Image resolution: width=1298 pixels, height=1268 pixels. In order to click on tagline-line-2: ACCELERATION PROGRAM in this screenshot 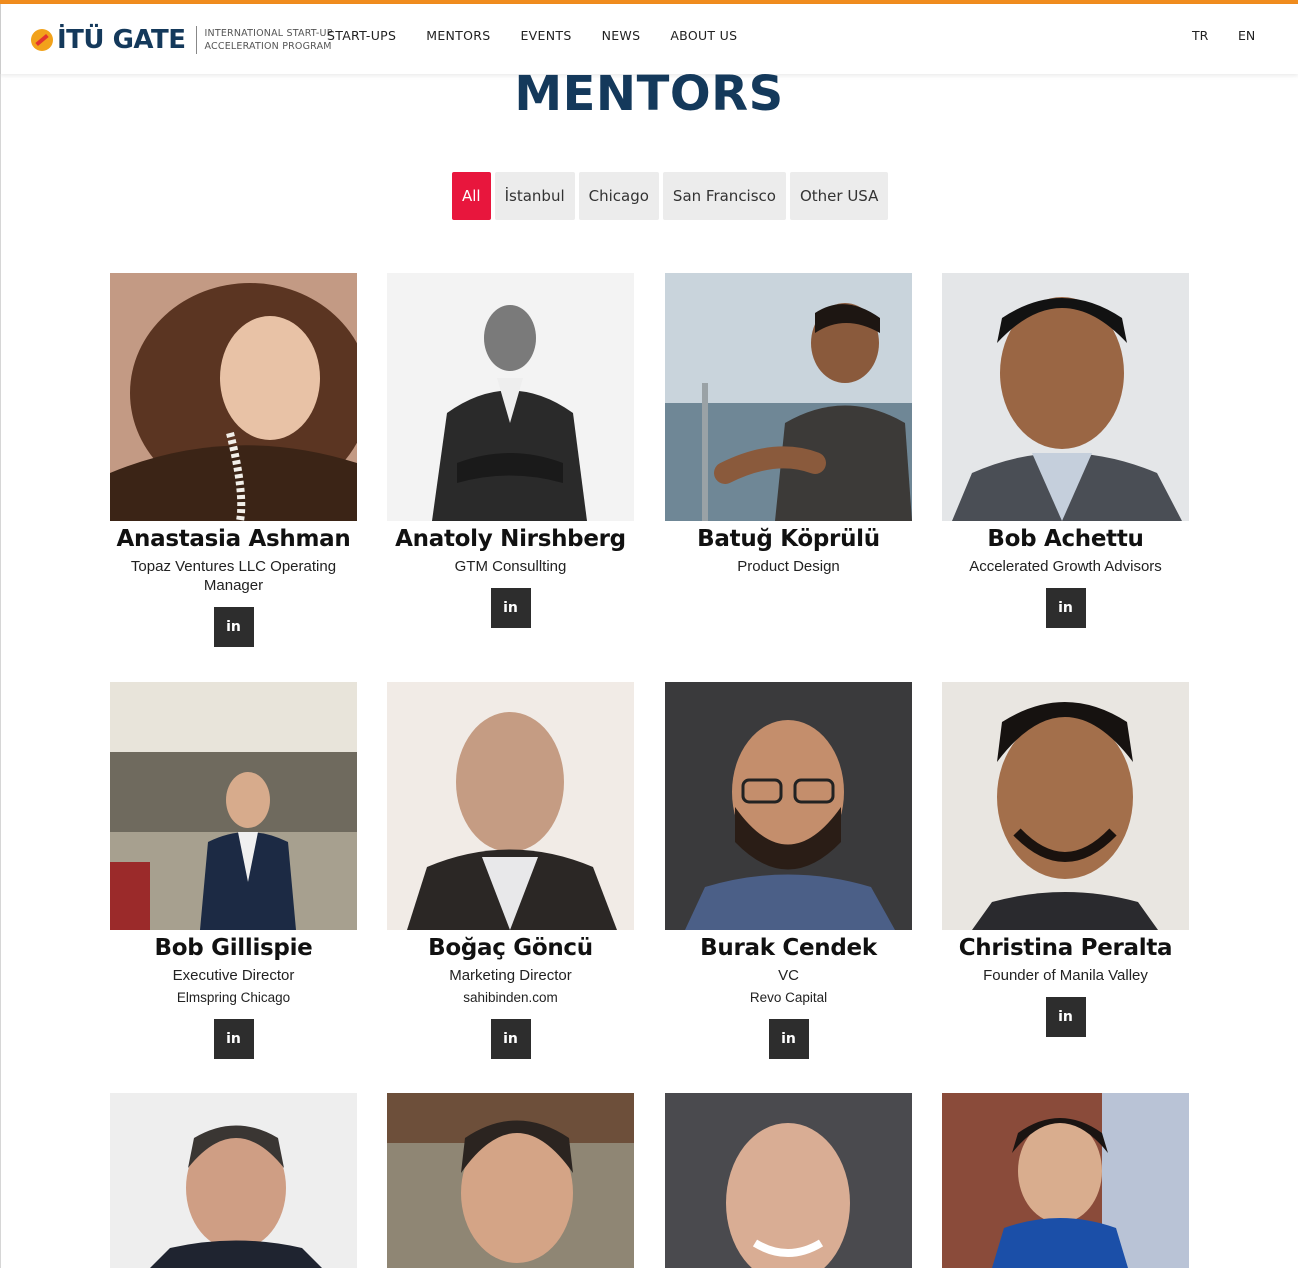, I will do `click(268, 46)`.